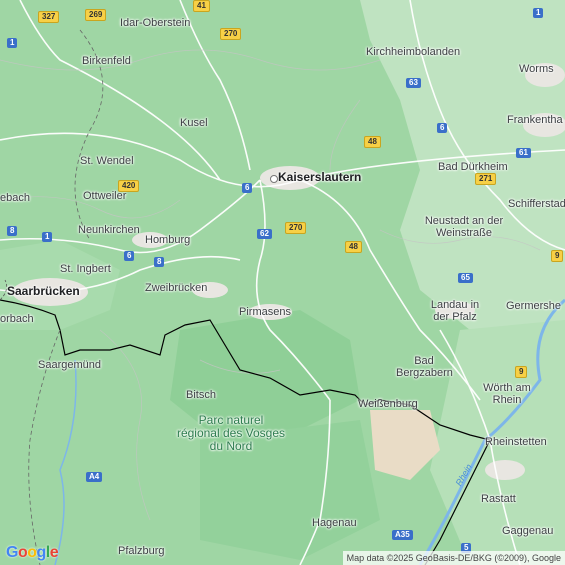 The width and height of the screenshot is (565, 565). What do you see at coordinates (194, 123) in the screenshot?
I see `place-kusel: Kusel` at bounding box center [194, 123].